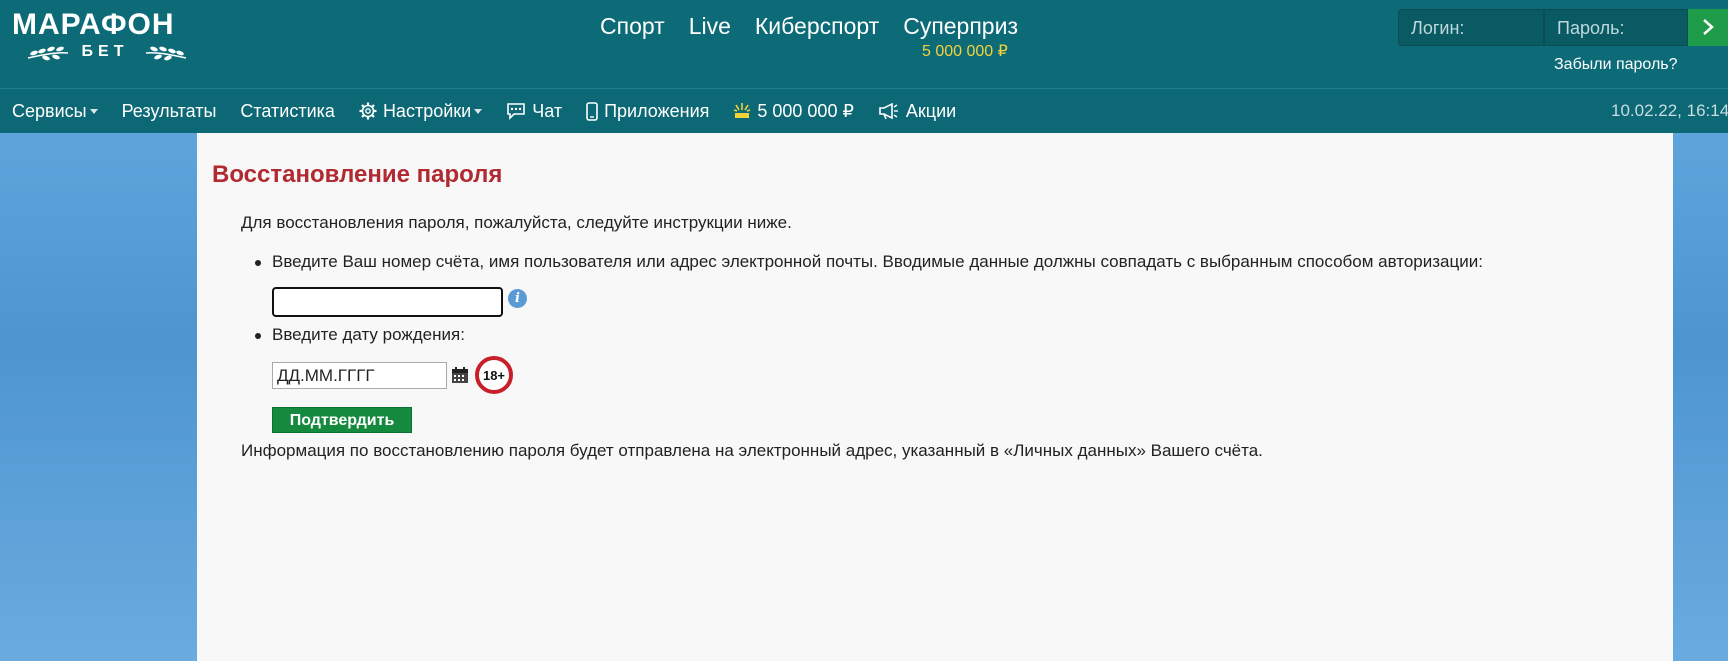  Describe the element at coordinates (49, 110) in the screenshot. I see `nav-services-label: Сервисы` at that location.